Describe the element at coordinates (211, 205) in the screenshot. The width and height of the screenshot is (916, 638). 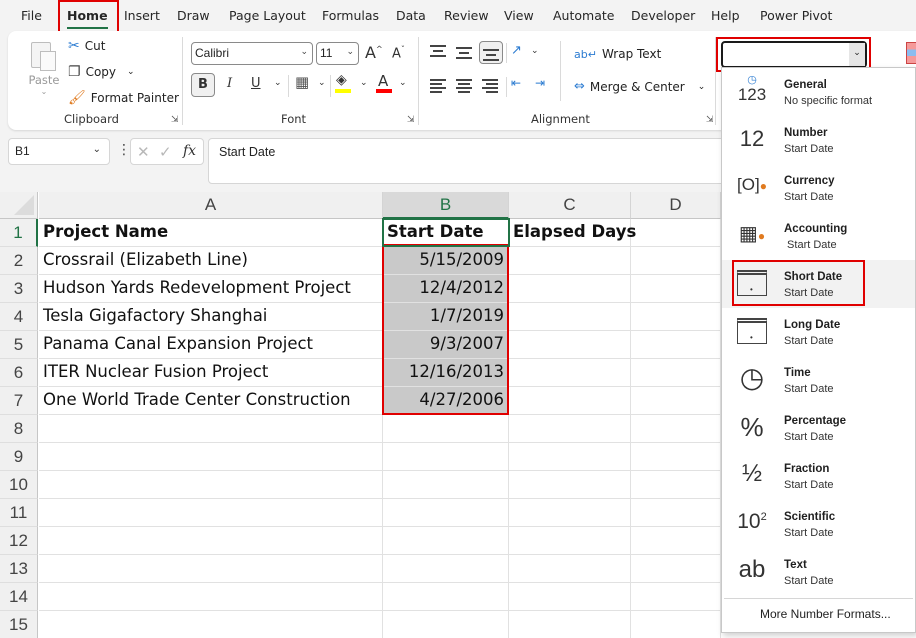
I see `column-header-a: A` at that location.